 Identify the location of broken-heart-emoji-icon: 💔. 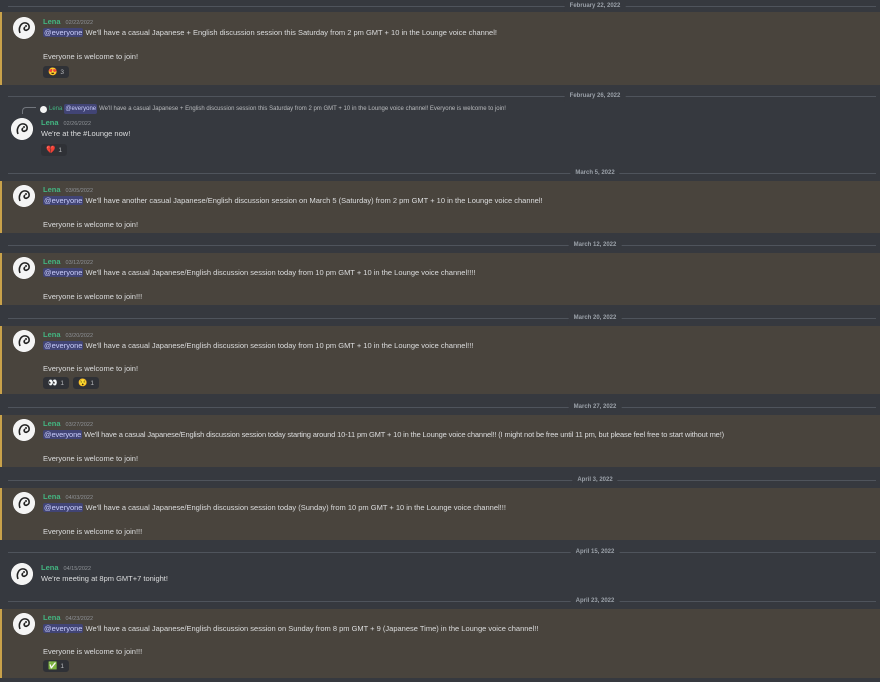
(51, 149).